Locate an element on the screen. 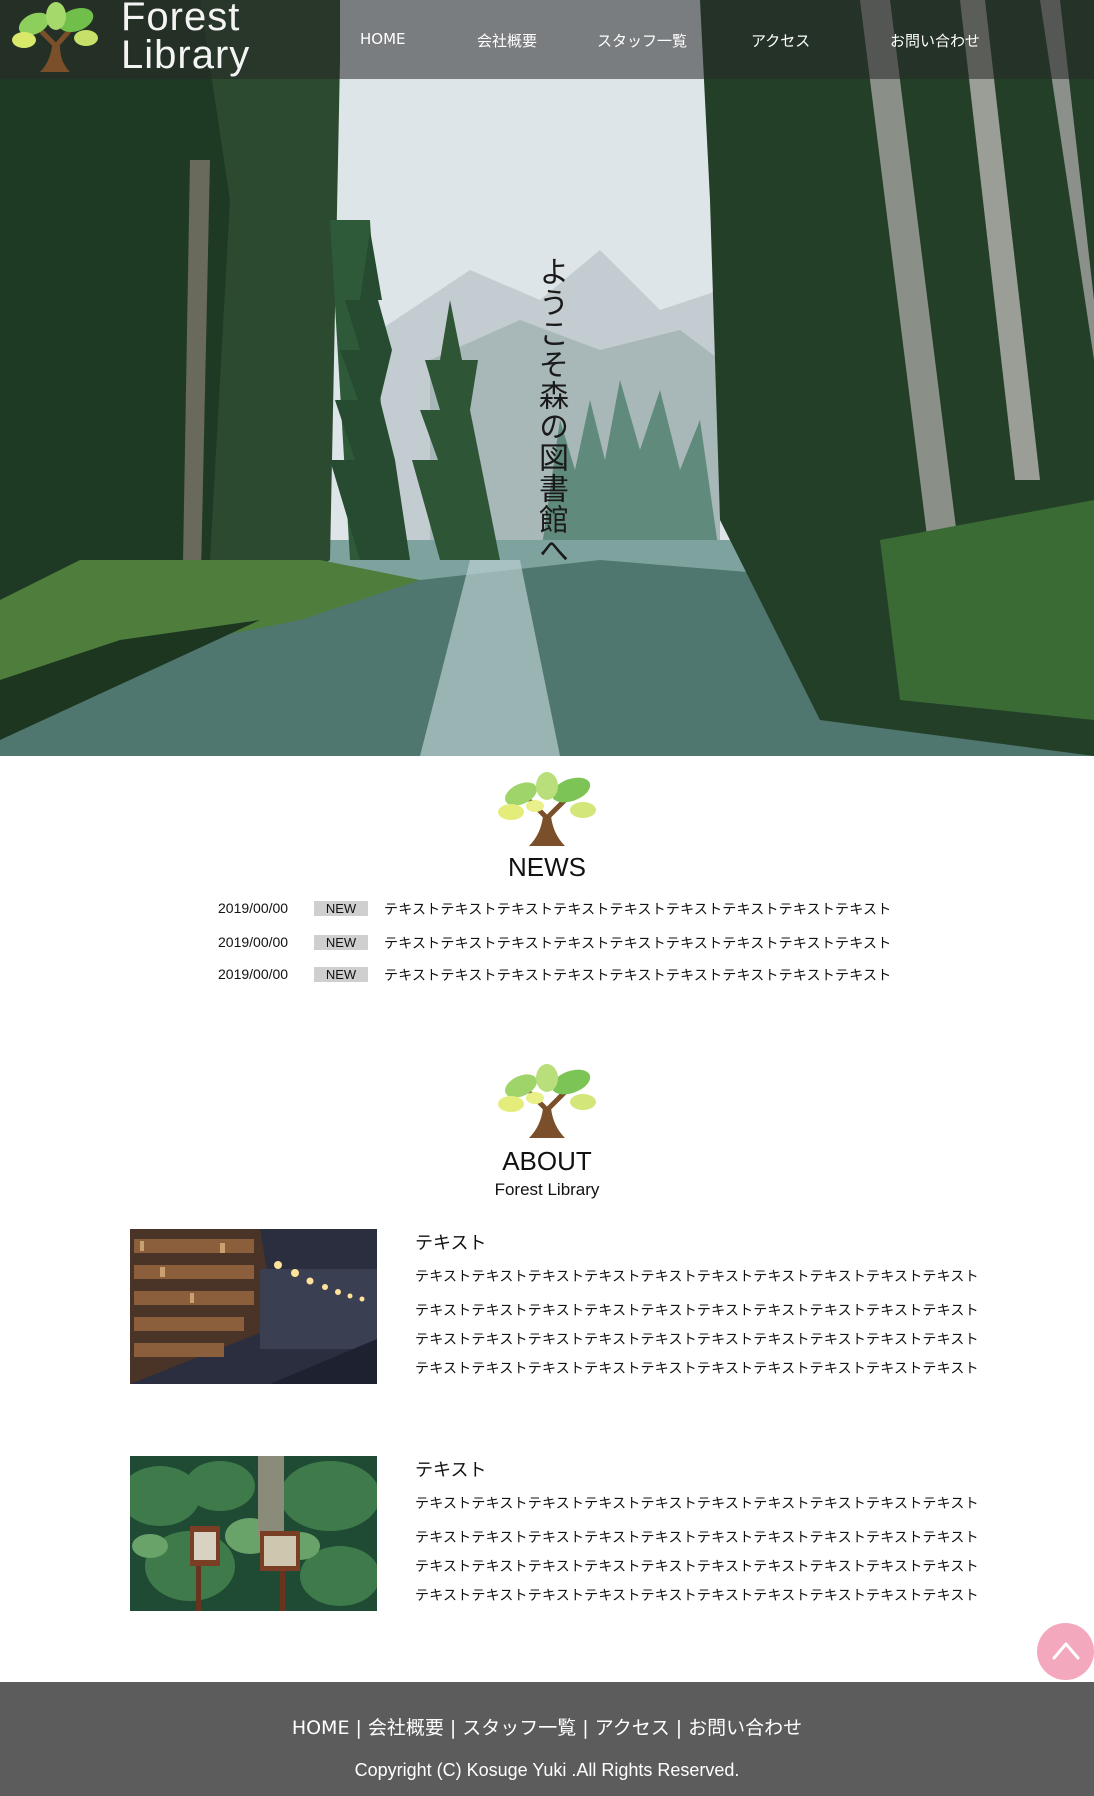  library-shelves-photo is located at coordinates (253, 1306).